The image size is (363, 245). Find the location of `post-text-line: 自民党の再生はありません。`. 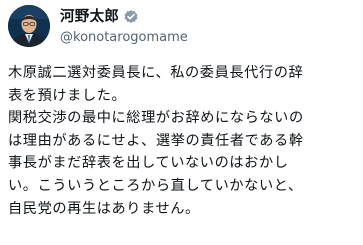

post-text-line: 自民党の再生はありません。 is located at coordinates (104, 208).